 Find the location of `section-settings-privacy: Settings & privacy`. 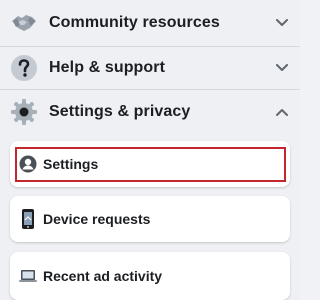

section-settings-privacy: Settings & privacy is located at coordinates (150, 112).